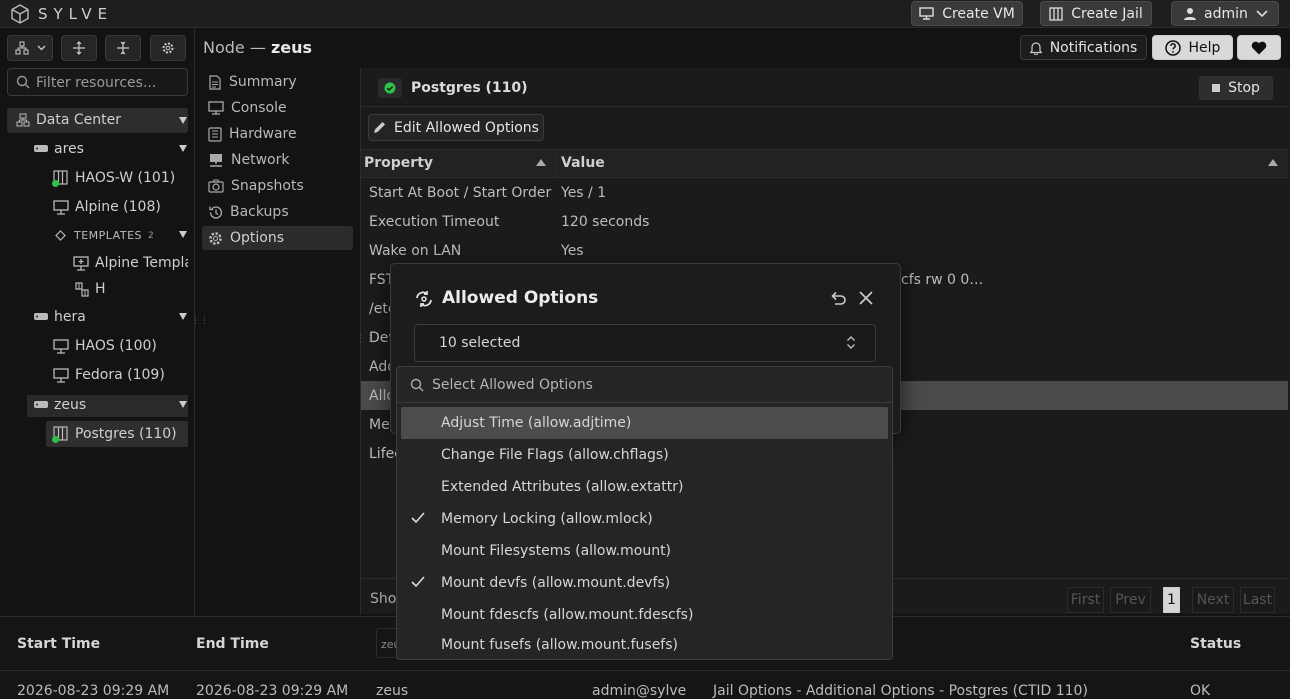 Image resolution: width=1290 pixels, height=699 pixels. What do you see at coordinates (109, 375) in the screenshot?
I see `tree-vm-fedora: Fedora (109)` at bounding box center [109, 375].